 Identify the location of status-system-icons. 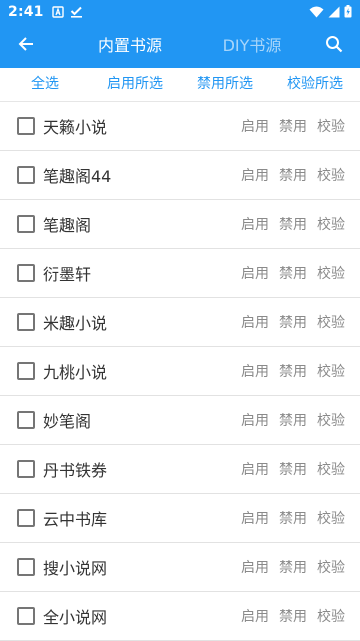
(330, 12).